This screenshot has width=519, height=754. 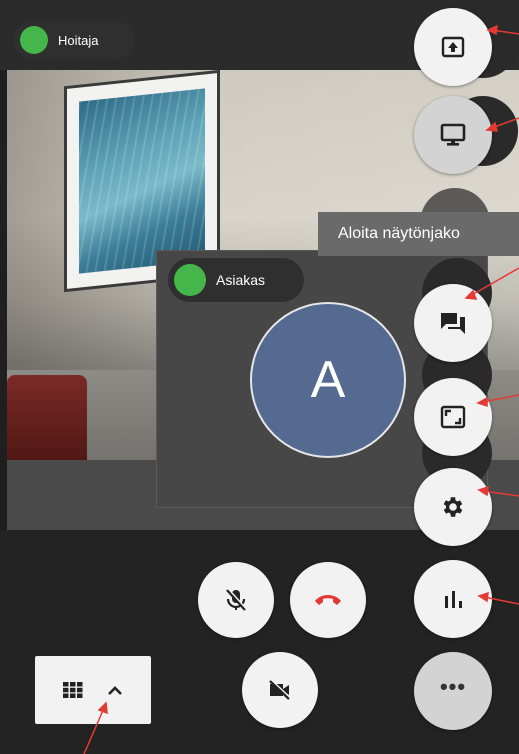 I want to click on local-name-pill: Asiakas, so click(x=236, y=280).